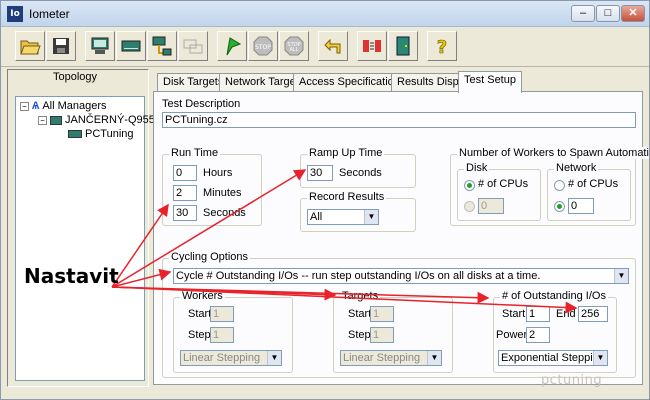 Image resolution: width=650 pixels, height=400 pixels. What do you see at coordinates (581, 206) in the screenshot?
I see `network-count-input: 0` at bounding box center [581, 206].